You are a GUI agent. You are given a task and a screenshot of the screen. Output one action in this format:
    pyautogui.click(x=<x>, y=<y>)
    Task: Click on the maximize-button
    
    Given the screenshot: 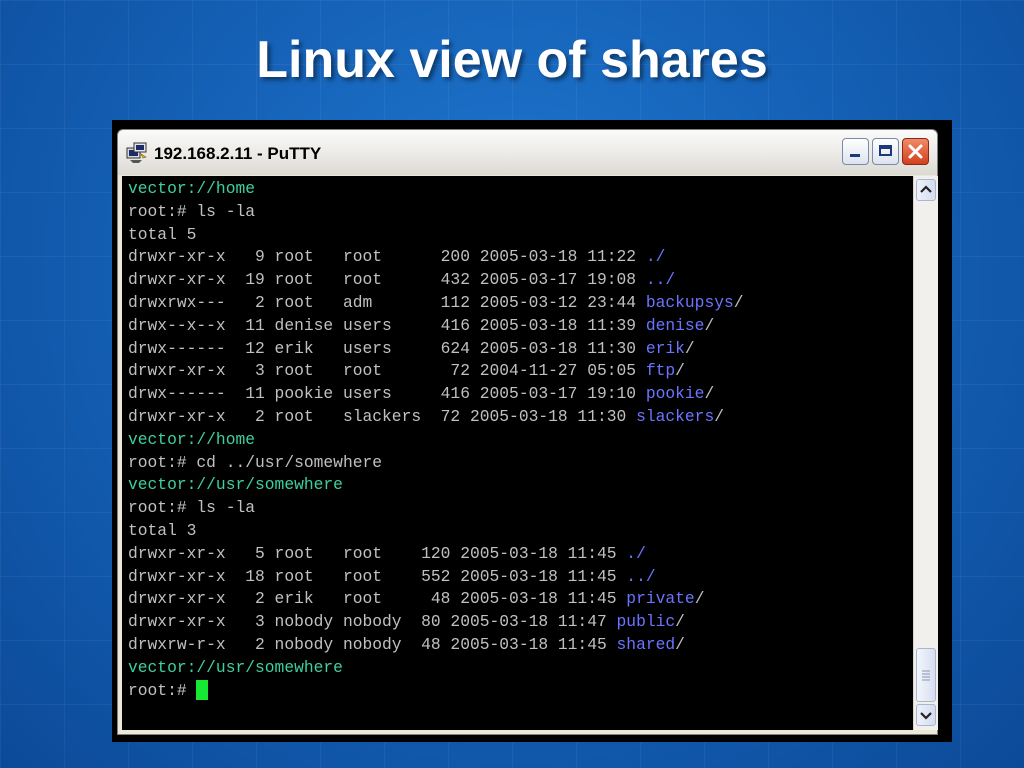 What is the action you would take?
    pyautogui.click(x=885, y=151)
    